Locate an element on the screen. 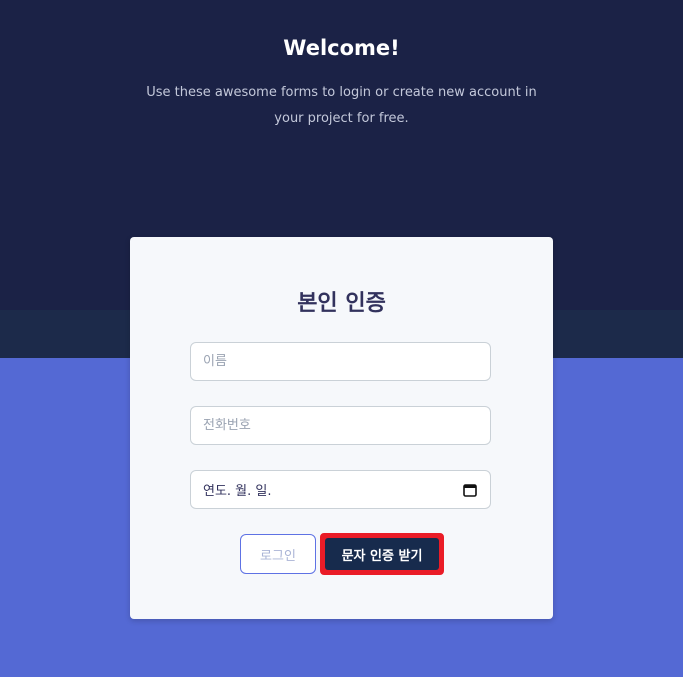 The height and width of the screenshot is (677, 683). calendar-icon is located at coordinates (470, 490).